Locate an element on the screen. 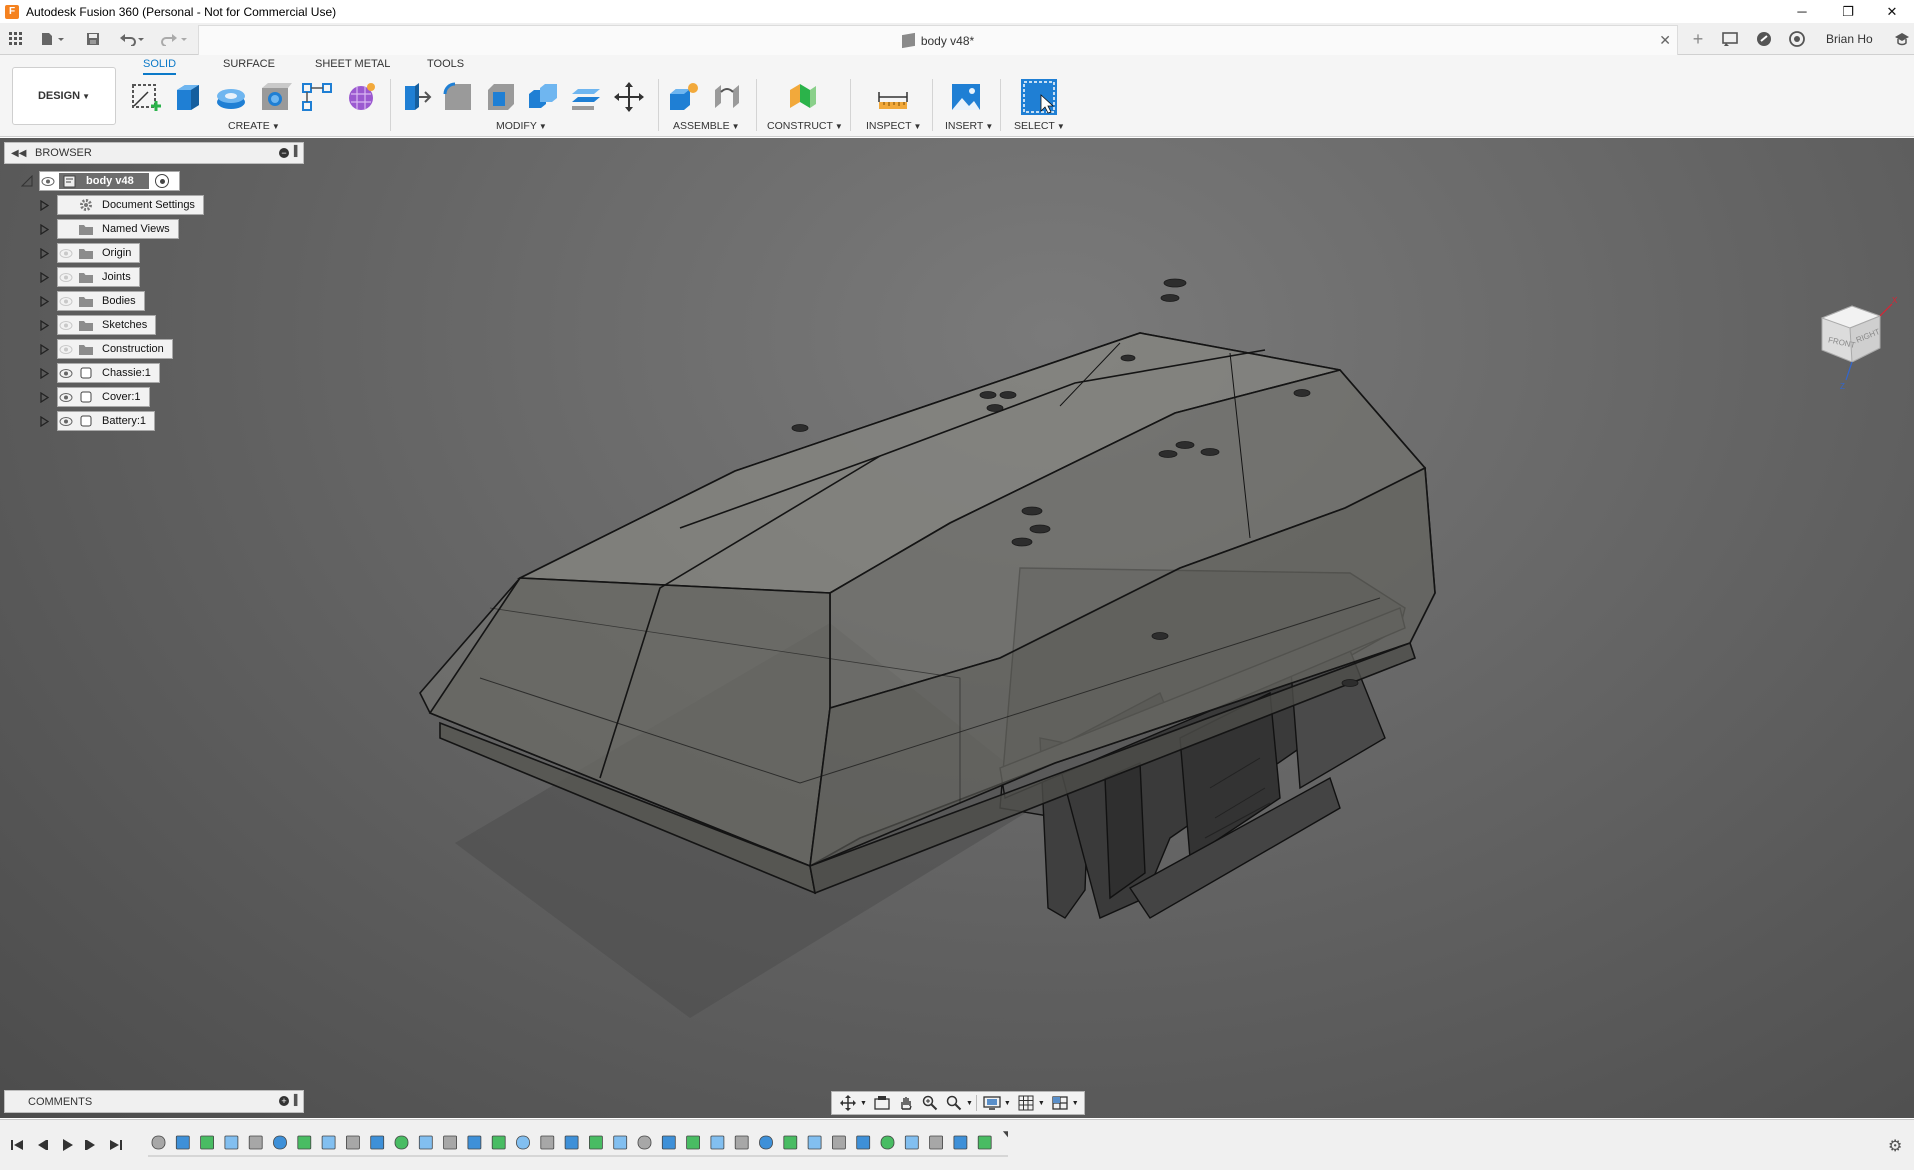 The height and width of the screenshot is (1170, 1914). combine-button is located at coordinates (543, 97).